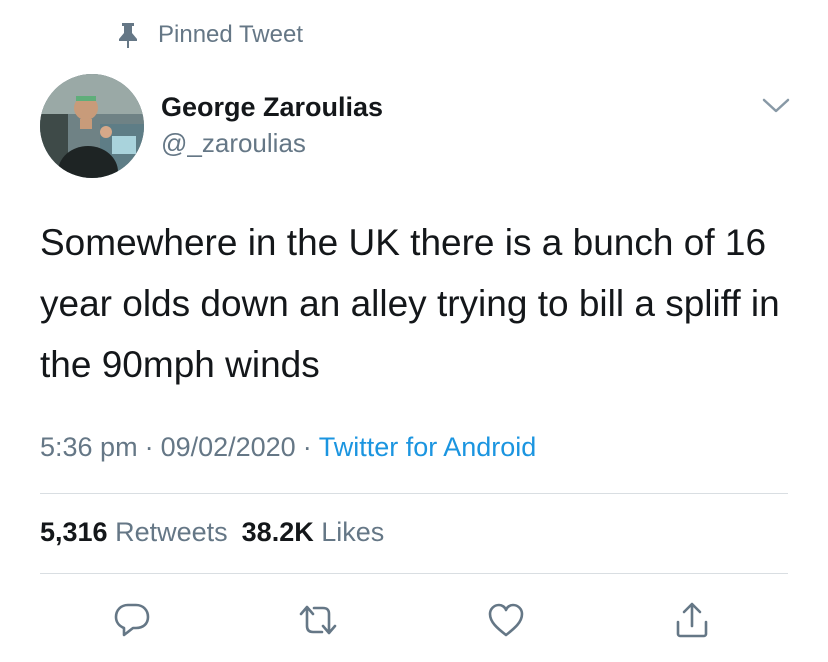 Image resolution: width=828 pixels, height=662 pixels. Describe the element at coordinates (230, 34) in the screenshot. I see `pinned-label: Pinned Tweet` at that location.